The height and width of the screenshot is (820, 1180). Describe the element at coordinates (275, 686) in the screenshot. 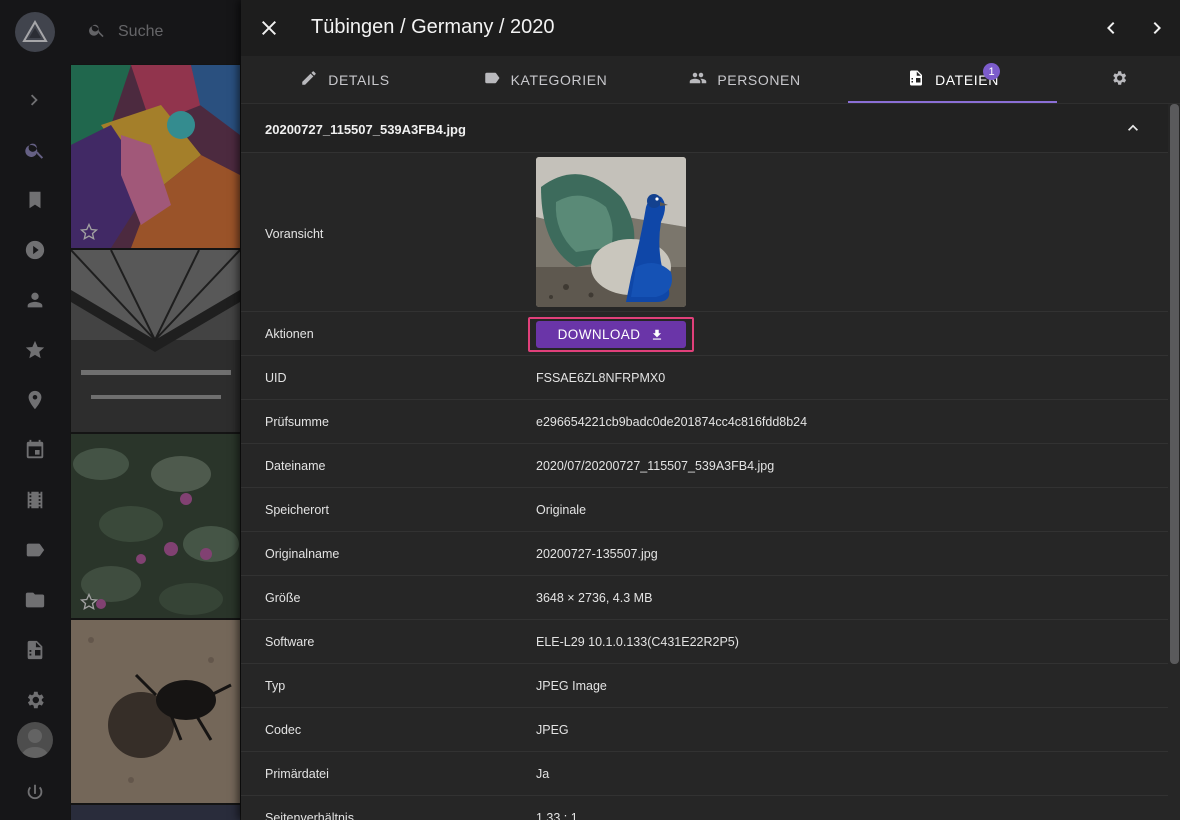

I see `type-label: Typ` at that location.